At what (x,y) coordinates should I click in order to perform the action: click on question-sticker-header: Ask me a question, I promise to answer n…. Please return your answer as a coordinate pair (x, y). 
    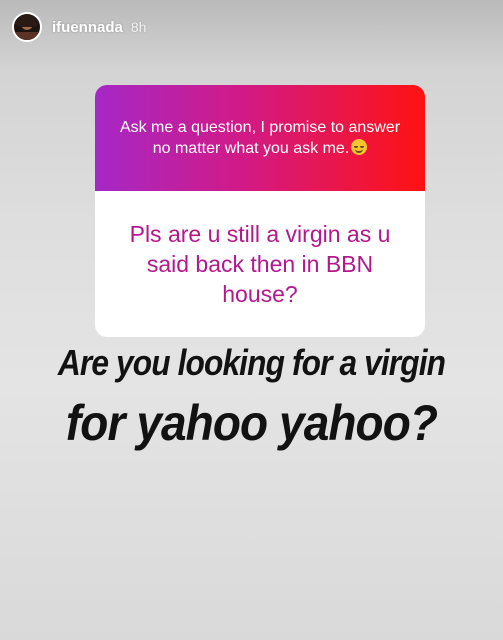
    Looking at the image, I should click on (260, 138).